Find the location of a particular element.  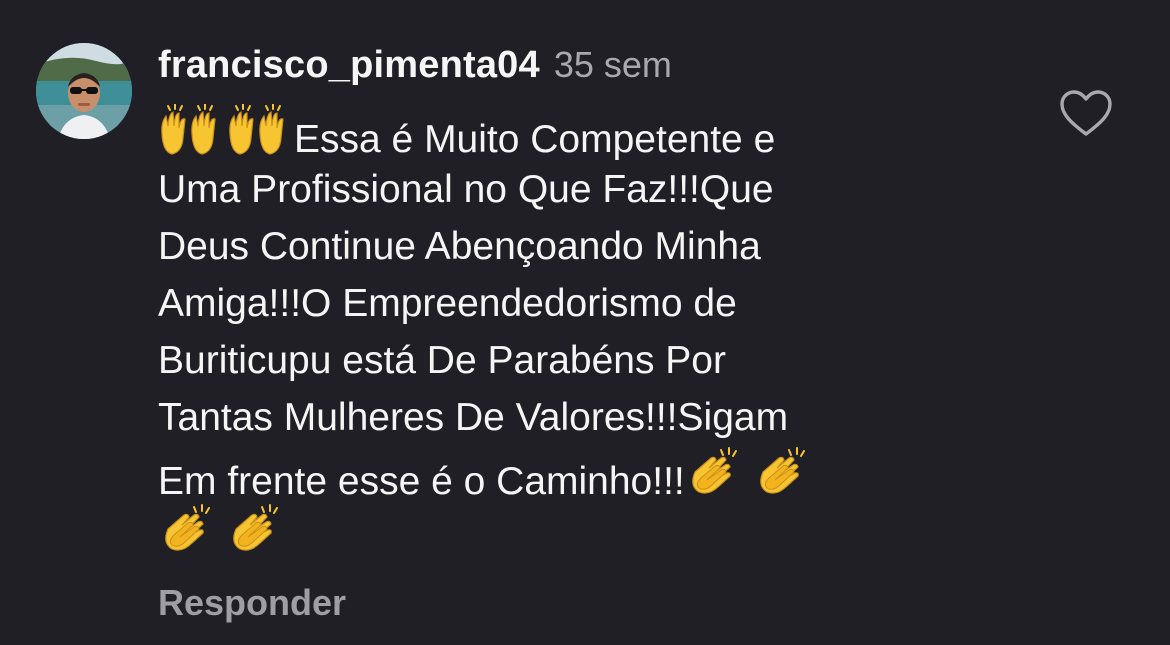

comment-line-text: Deus Continue Abençoando Minha is located at coordinates (459, 246).